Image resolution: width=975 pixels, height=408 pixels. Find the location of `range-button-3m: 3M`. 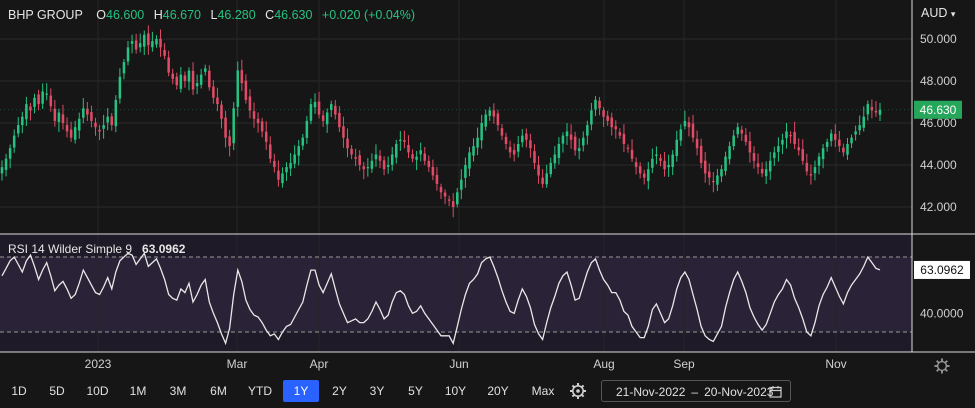

range-button-3m: 3M is located at coordinates (178, 391).